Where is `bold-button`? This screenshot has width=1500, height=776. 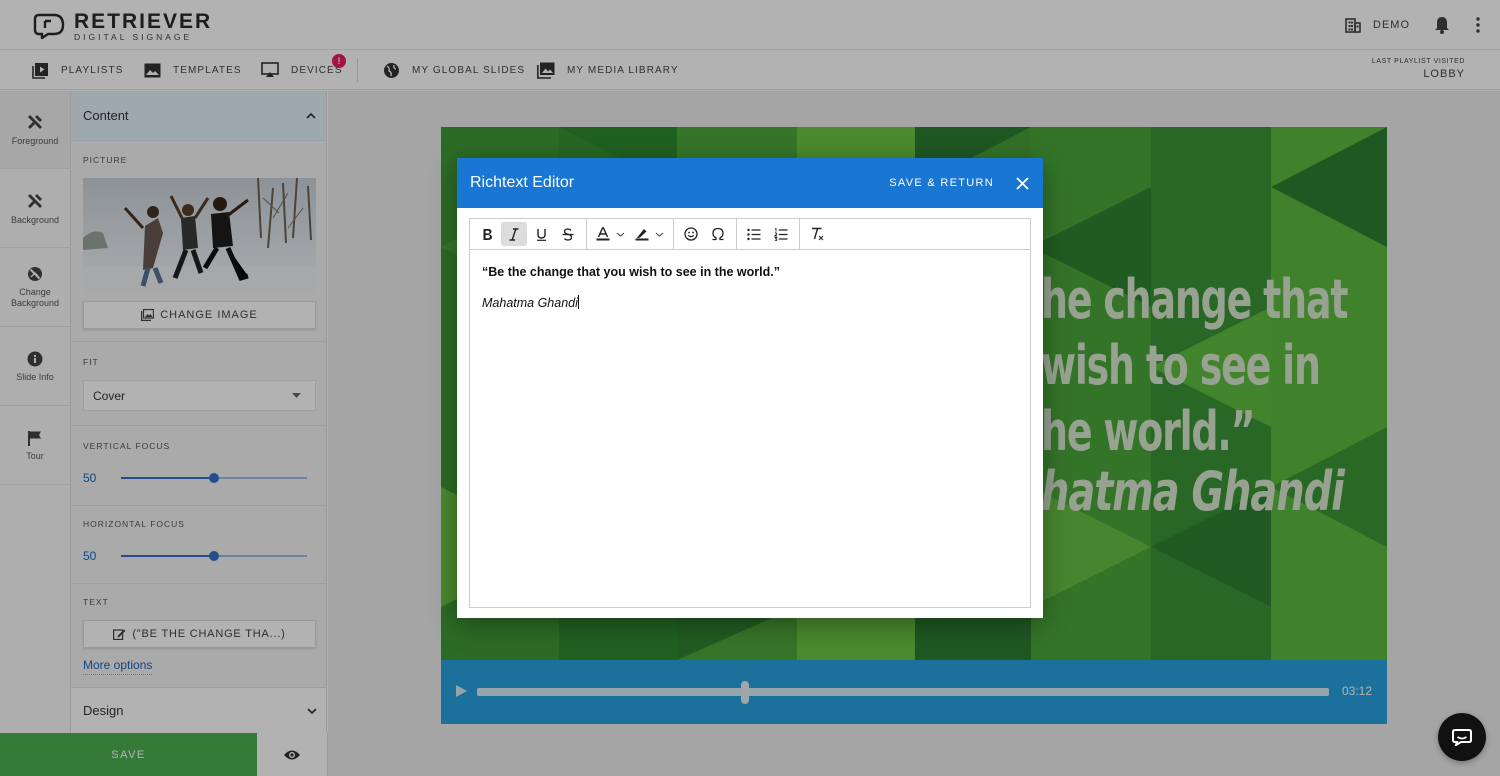 bold-button is located at coordinates (487, 234).